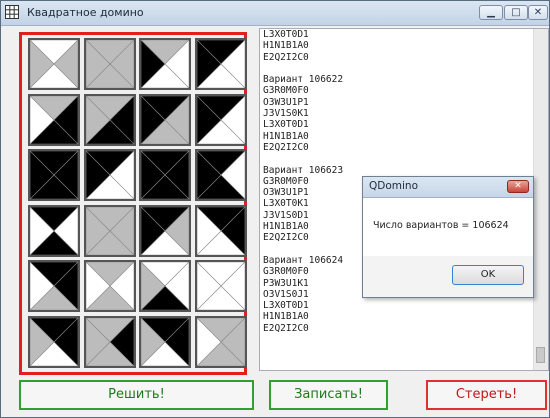 The height and width of the screenshot is (418, 550). What do you see at coordinates (441, 225) in the screenshot?
I see `dialog-message: Число вариантов = 106624` at bounding box center [441, 225].